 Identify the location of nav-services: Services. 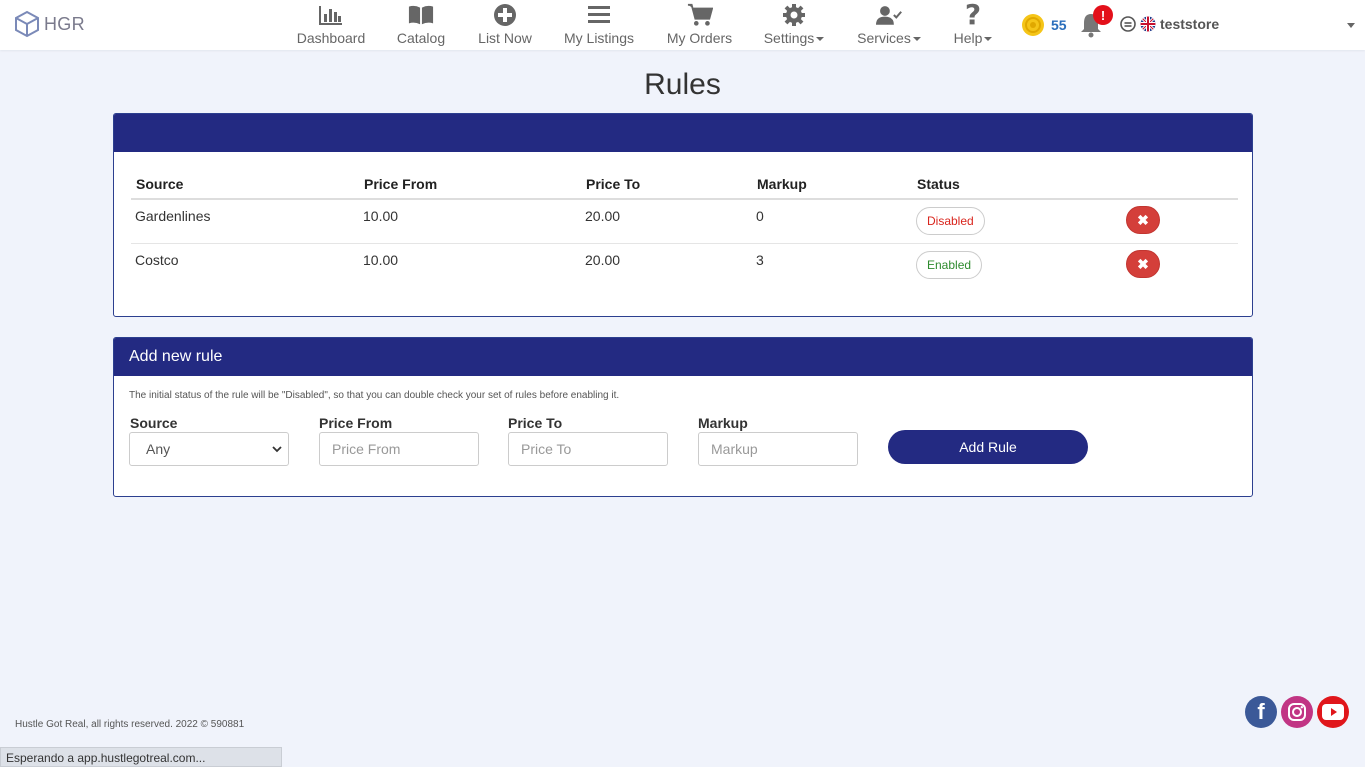
(889, 25).